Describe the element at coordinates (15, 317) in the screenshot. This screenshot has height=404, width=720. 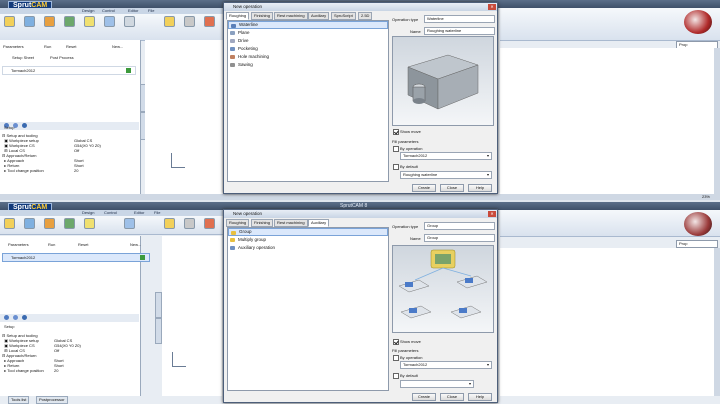
I see `setup-icon` at that location.